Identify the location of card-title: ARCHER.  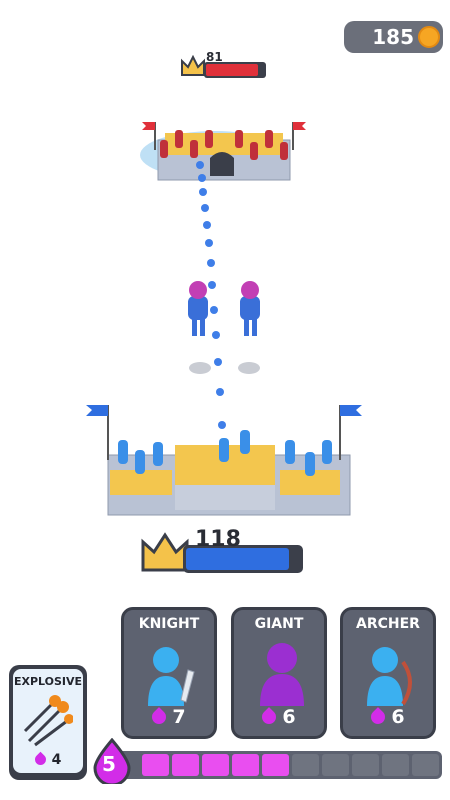
(388, 624).